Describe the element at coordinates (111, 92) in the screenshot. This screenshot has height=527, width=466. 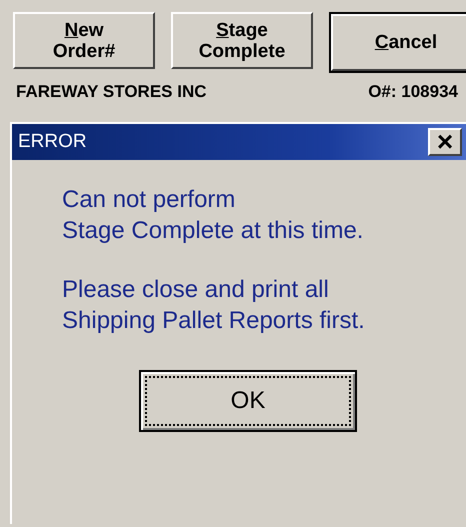
I see `customer-name: FAREWAY STORES INC` at that location.